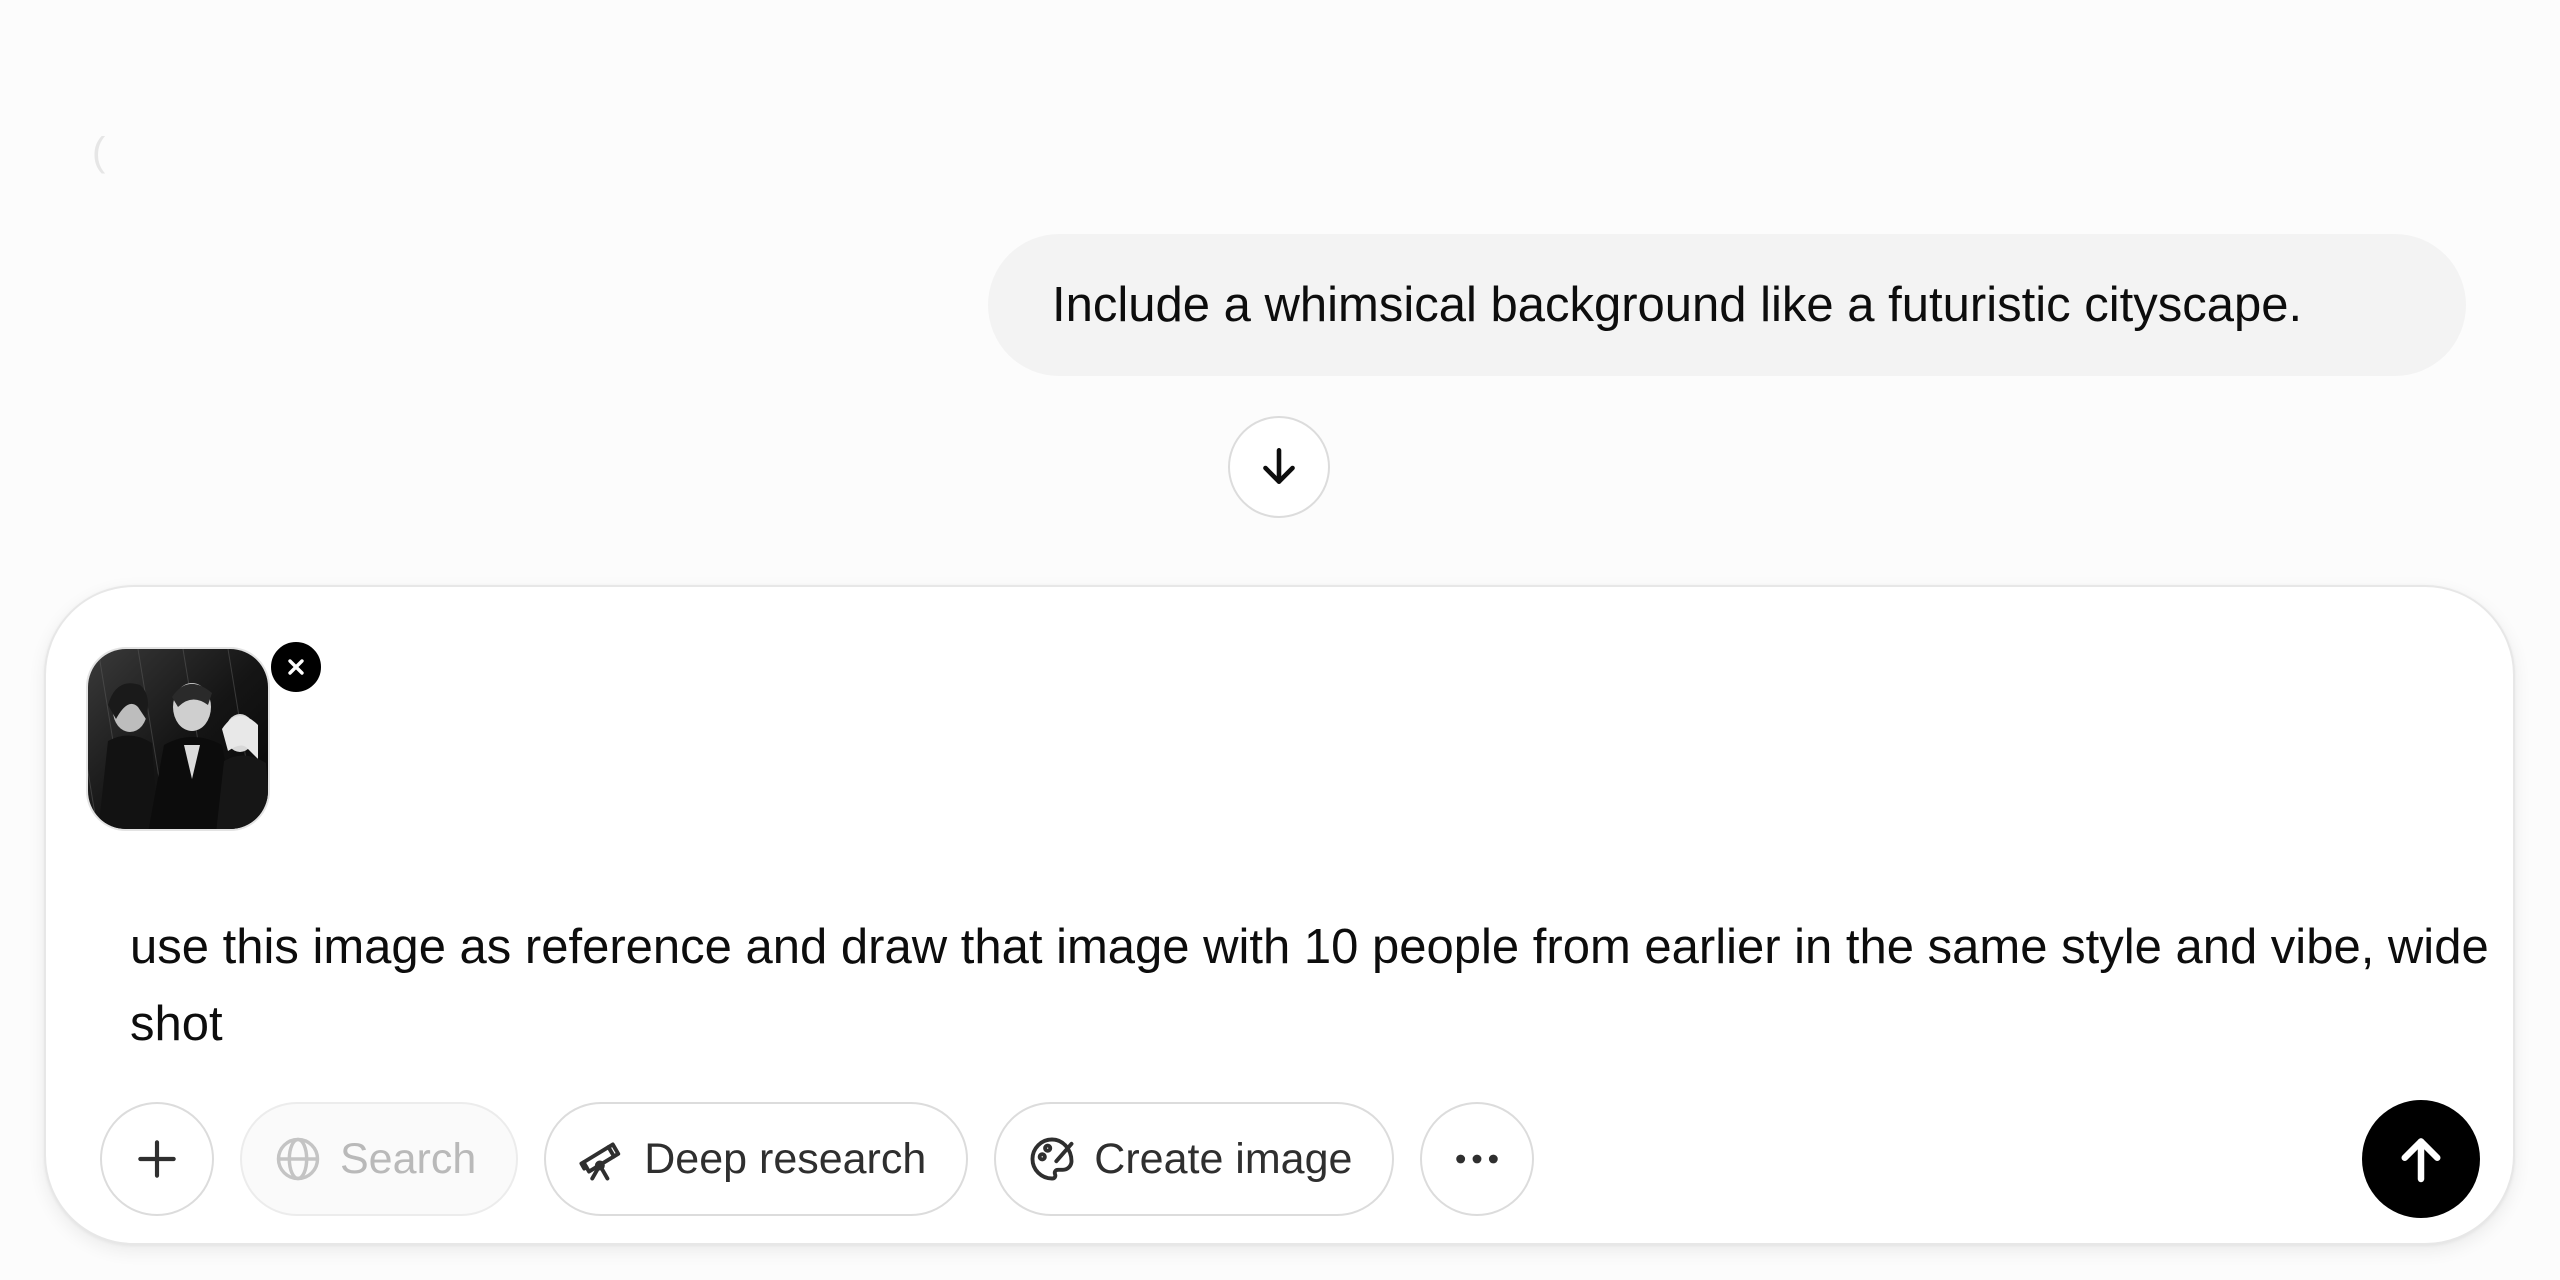  Describe the element at coordinates (600, 1161) in the screenshot. I see `telescope-icon` at that location.